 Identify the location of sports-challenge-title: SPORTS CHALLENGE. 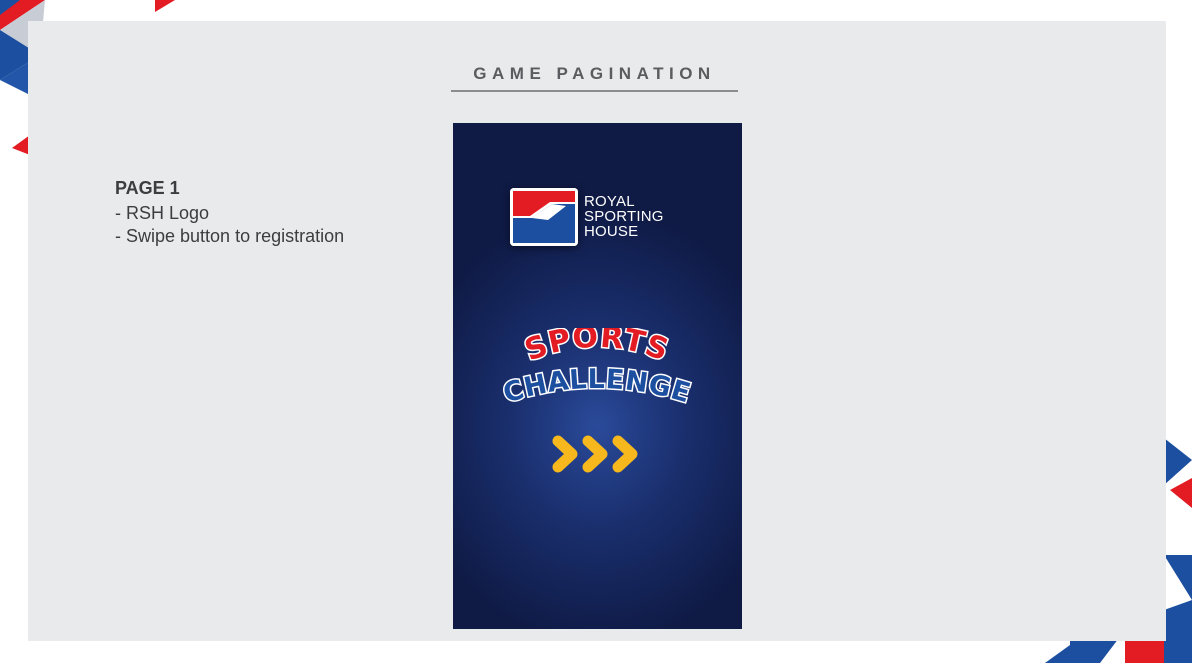
(596, 369).